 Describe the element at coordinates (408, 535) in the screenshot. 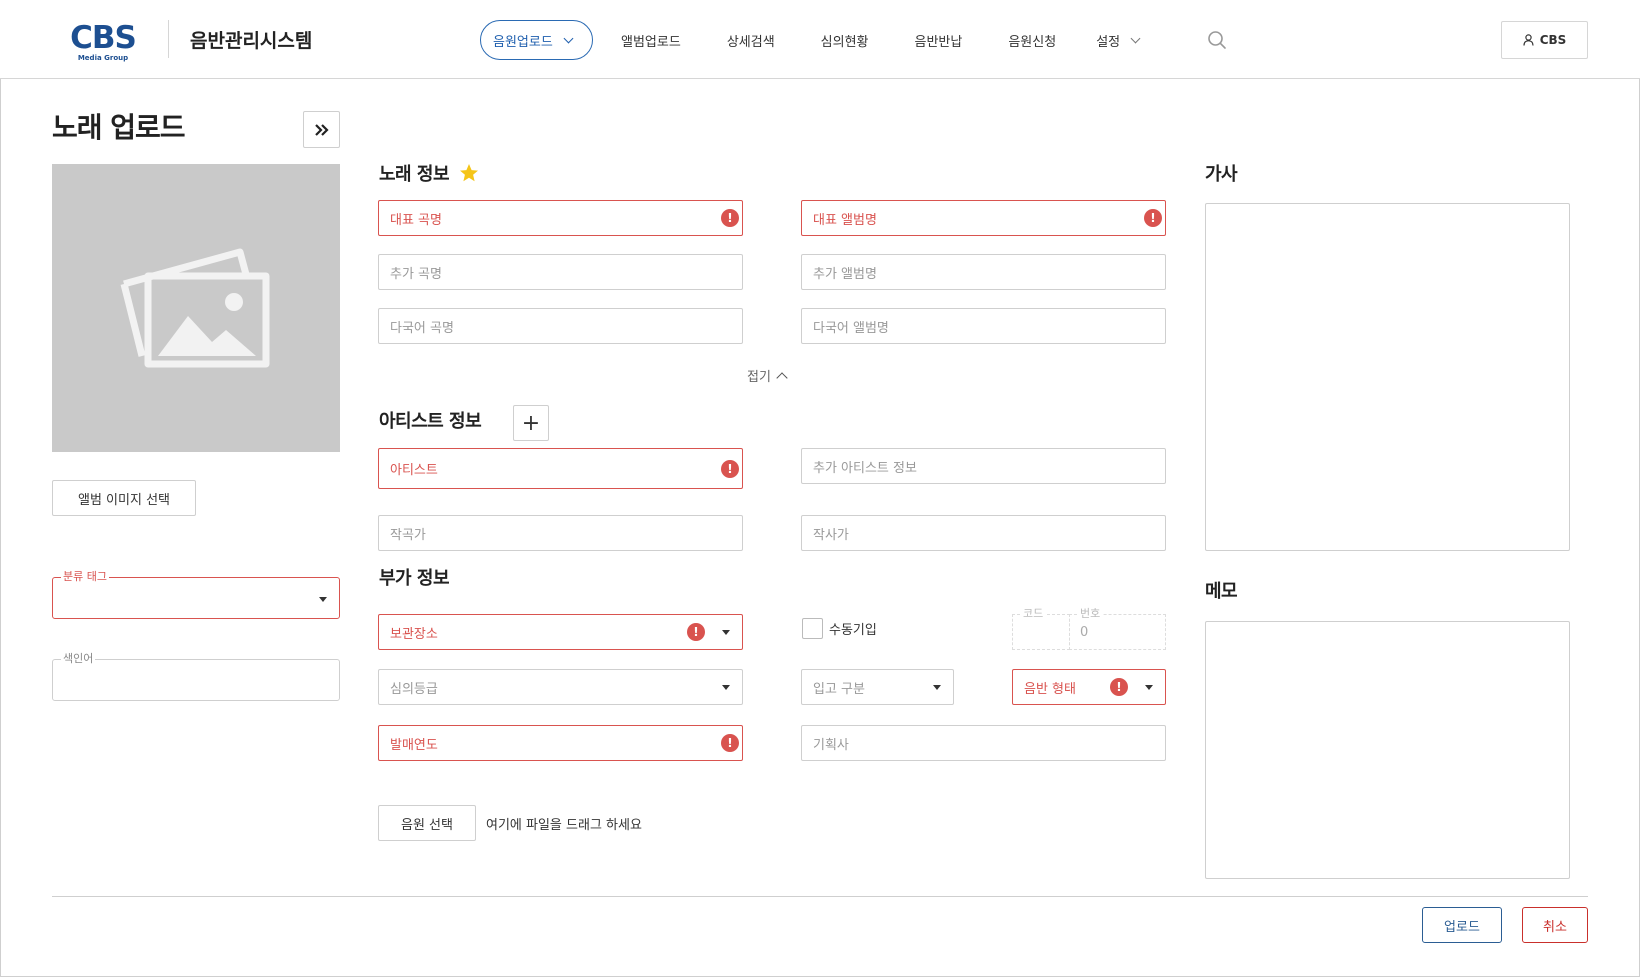

I see `composer-placeholder: 작곡가` at that location.